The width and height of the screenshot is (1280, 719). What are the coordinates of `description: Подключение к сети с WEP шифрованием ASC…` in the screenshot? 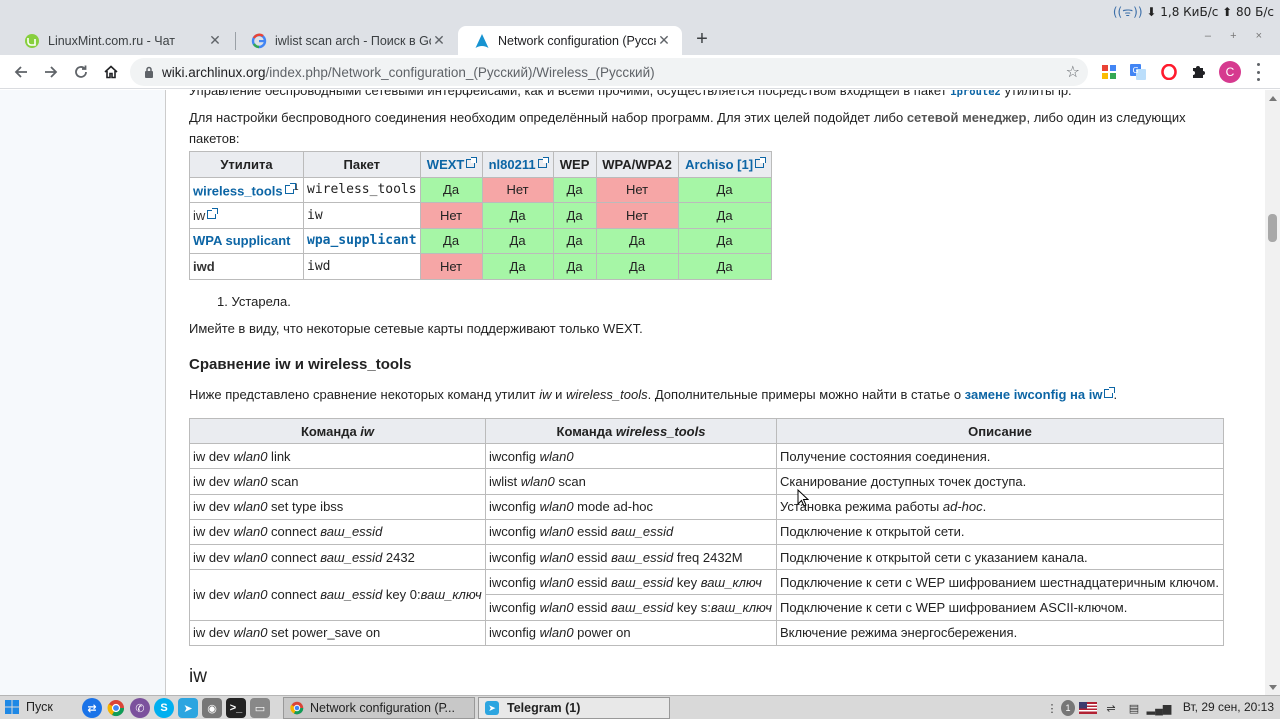 It's located at (1000, 607).